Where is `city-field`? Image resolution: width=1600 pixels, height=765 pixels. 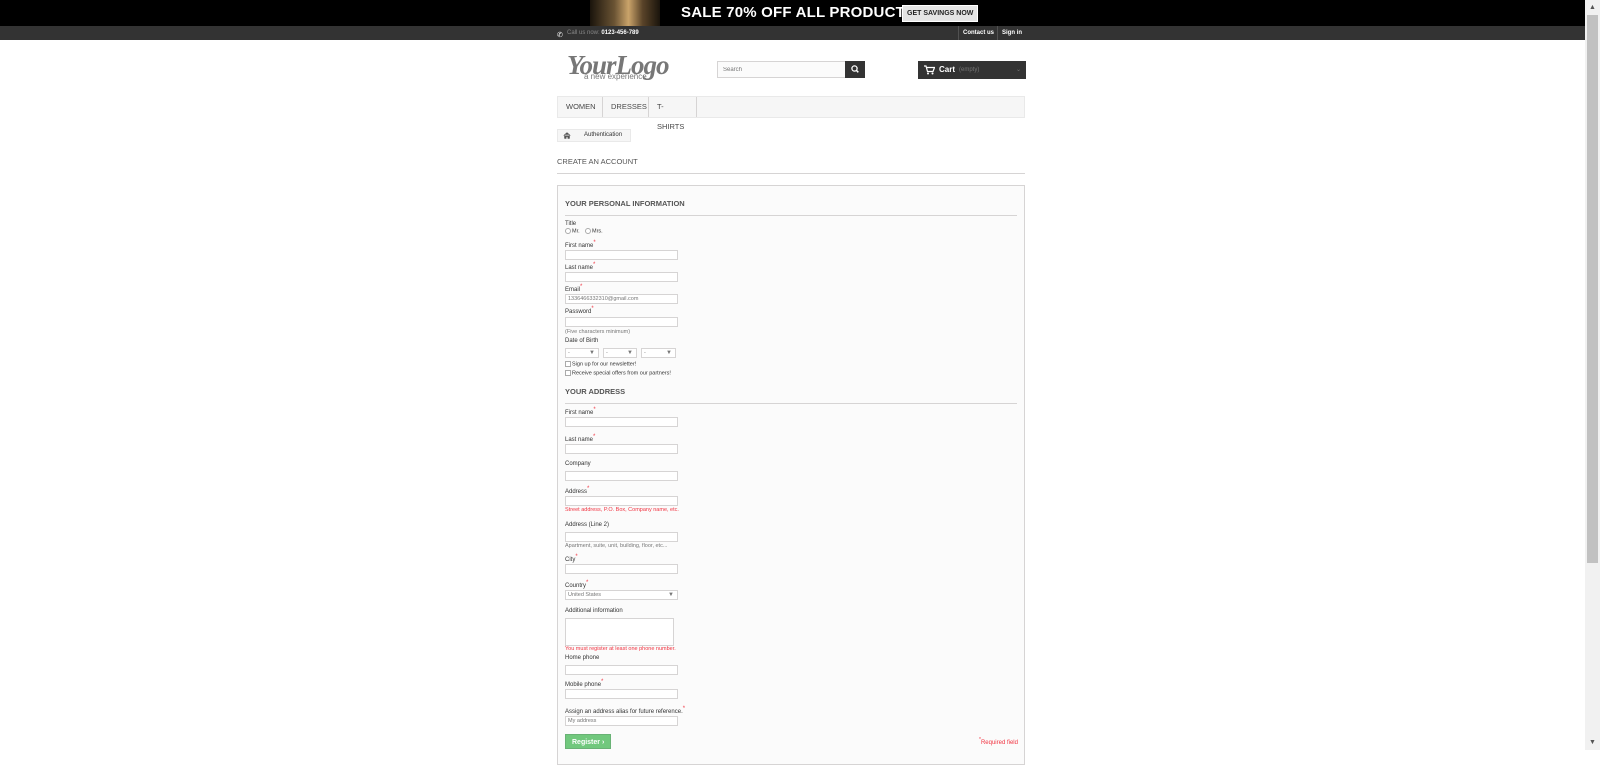
city-field is located at coordinates (621, 569).